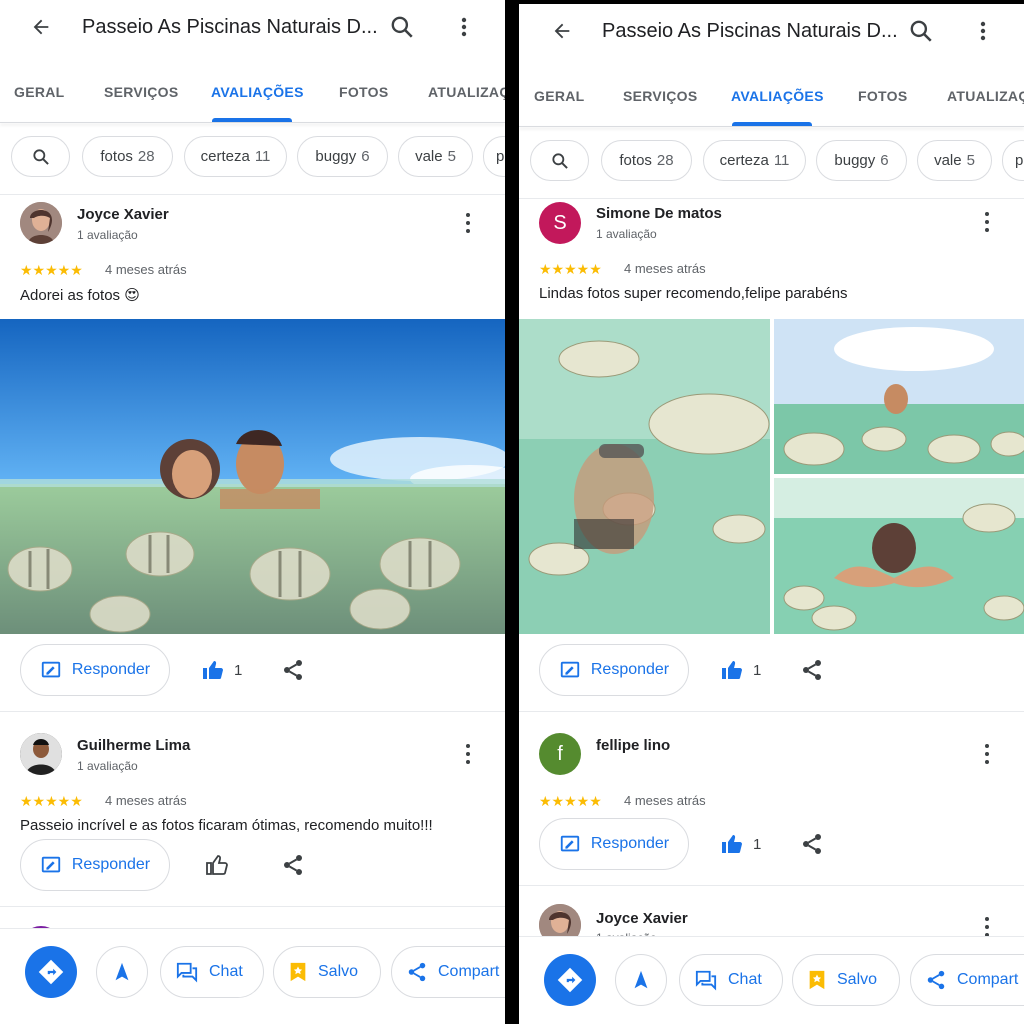 This screenshot has width=1024, height=1024. I want to click on thumb-up-outline-icon, so click(217, 865).